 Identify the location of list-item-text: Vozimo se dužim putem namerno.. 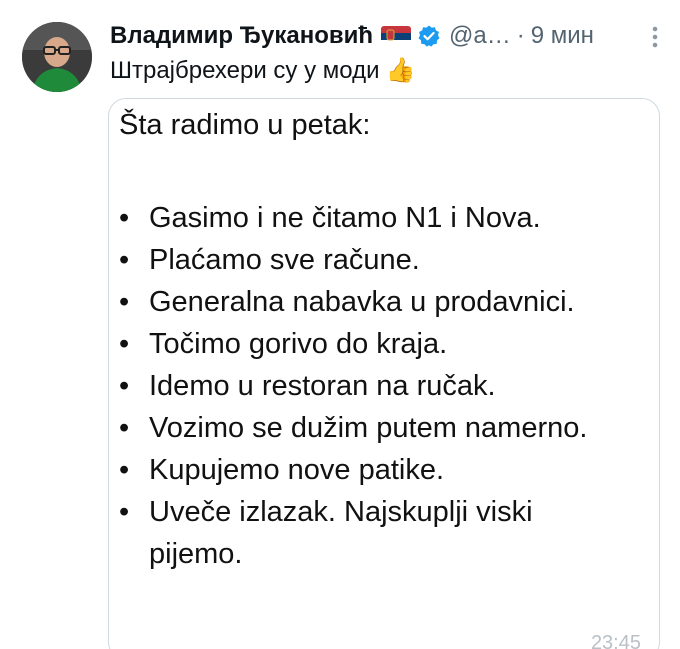
(368, 428).